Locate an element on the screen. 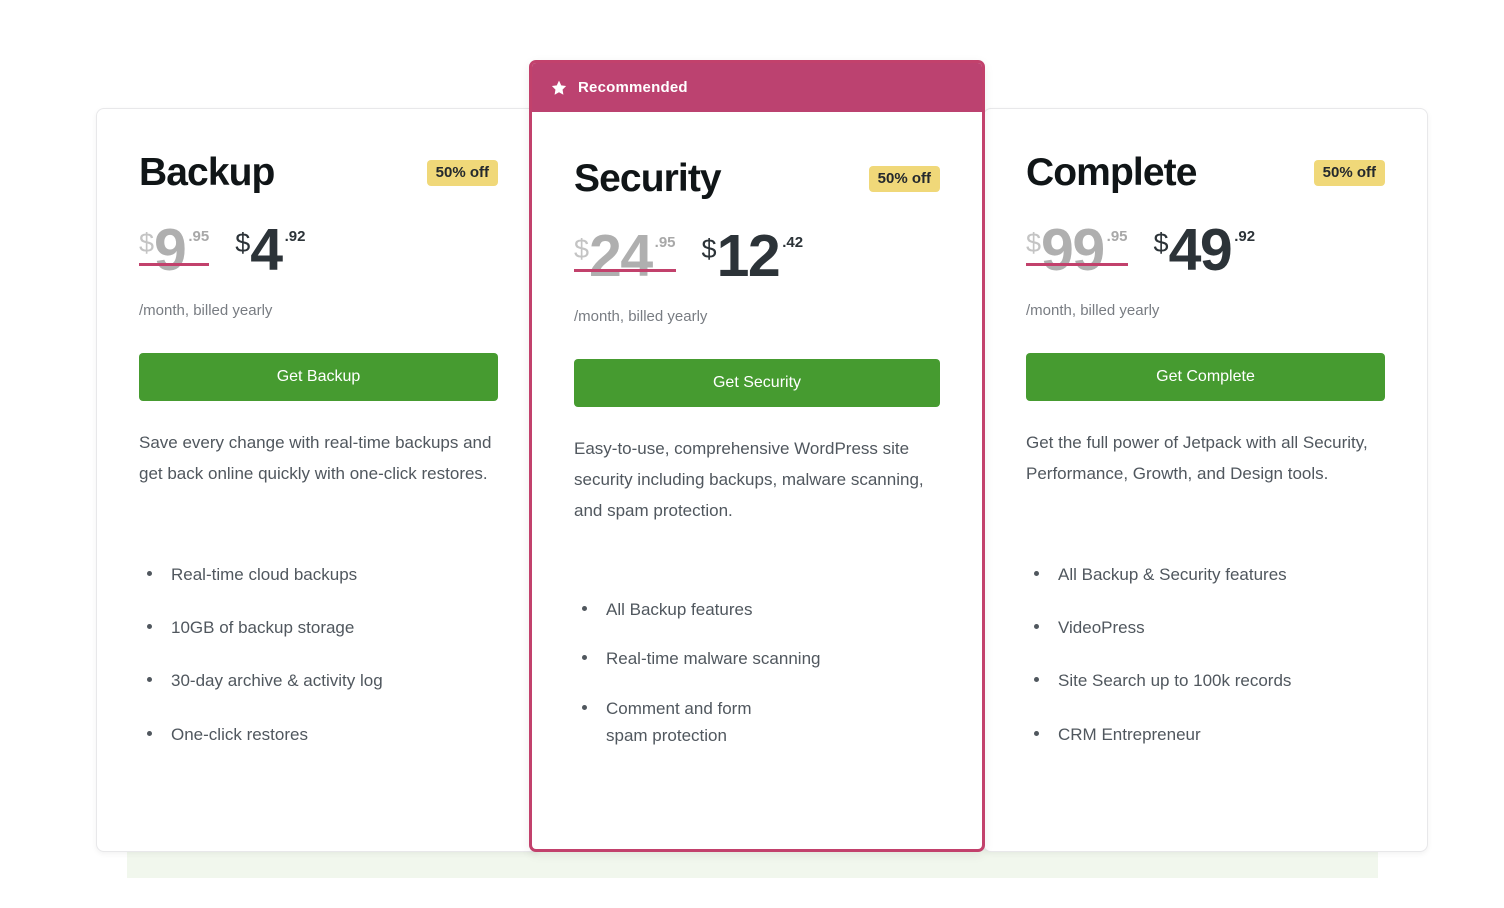 The width and height of the screenshot is (1504, 908). plan-title: Security is located at coordinates (648, 178).